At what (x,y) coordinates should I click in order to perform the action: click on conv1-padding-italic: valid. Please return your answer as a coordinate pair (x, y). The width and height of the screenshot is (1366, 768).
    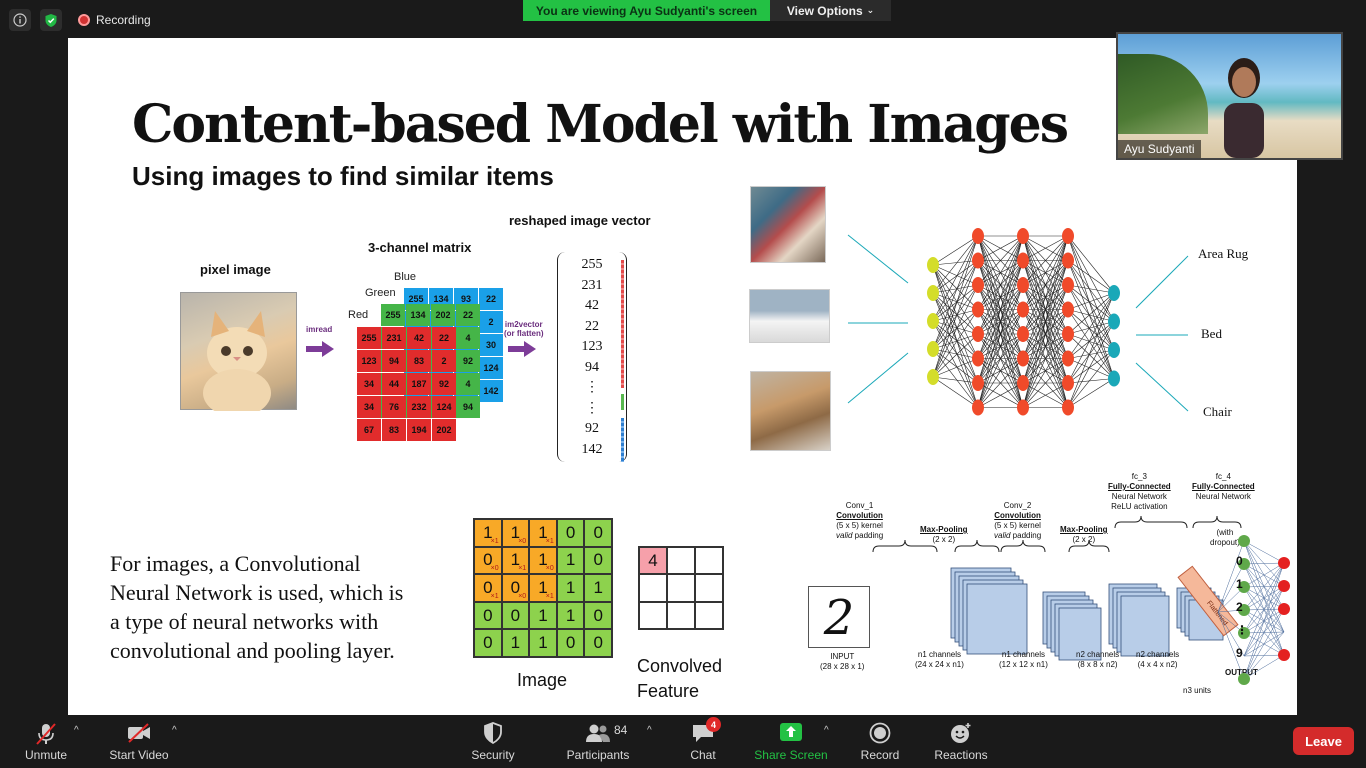
    Looking at the image, I should click on (844, 535).